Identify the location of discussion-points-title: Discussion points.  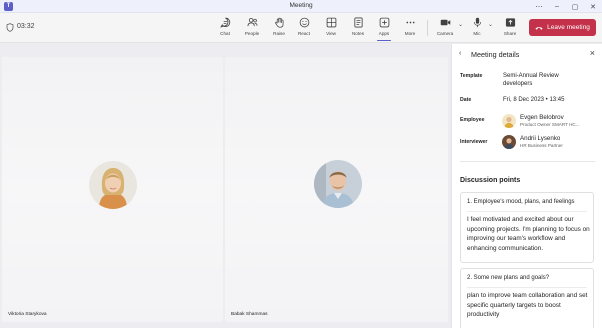
(490, 180).